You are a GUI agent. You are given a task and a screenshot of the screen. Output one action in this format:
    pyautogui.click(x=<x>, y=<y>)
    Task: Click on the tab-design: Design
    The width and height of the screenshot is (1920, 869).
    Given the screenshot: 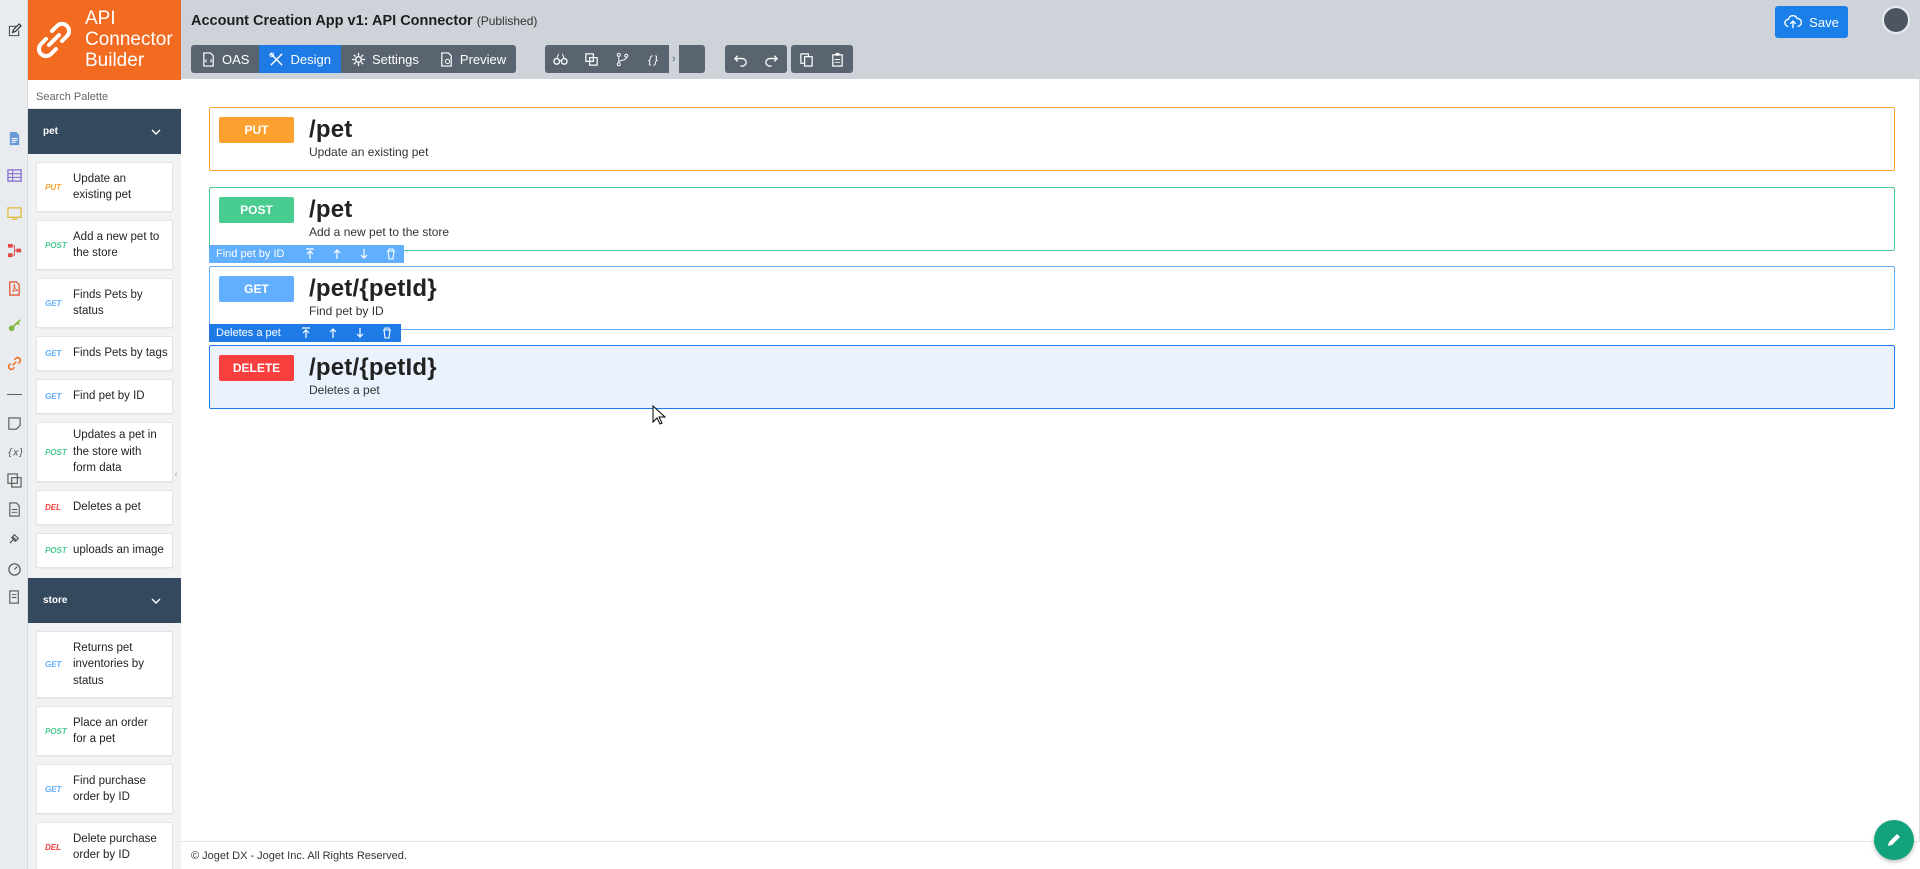 What is the action you would take?
    pyautogui.click(x=300, y=59)
    